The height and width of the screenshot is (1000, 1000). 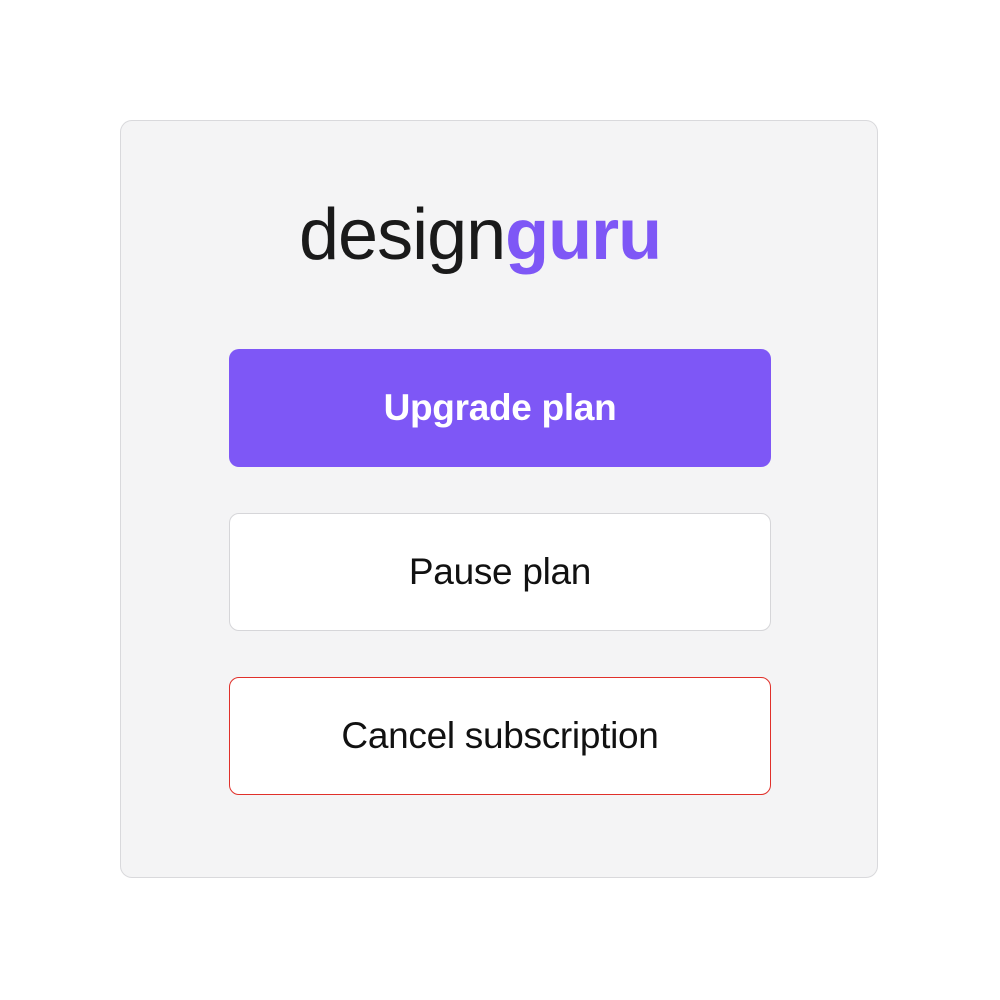 I want to click on cancel-subscription-button: Cancel subscription, so click(x=500, y=736).